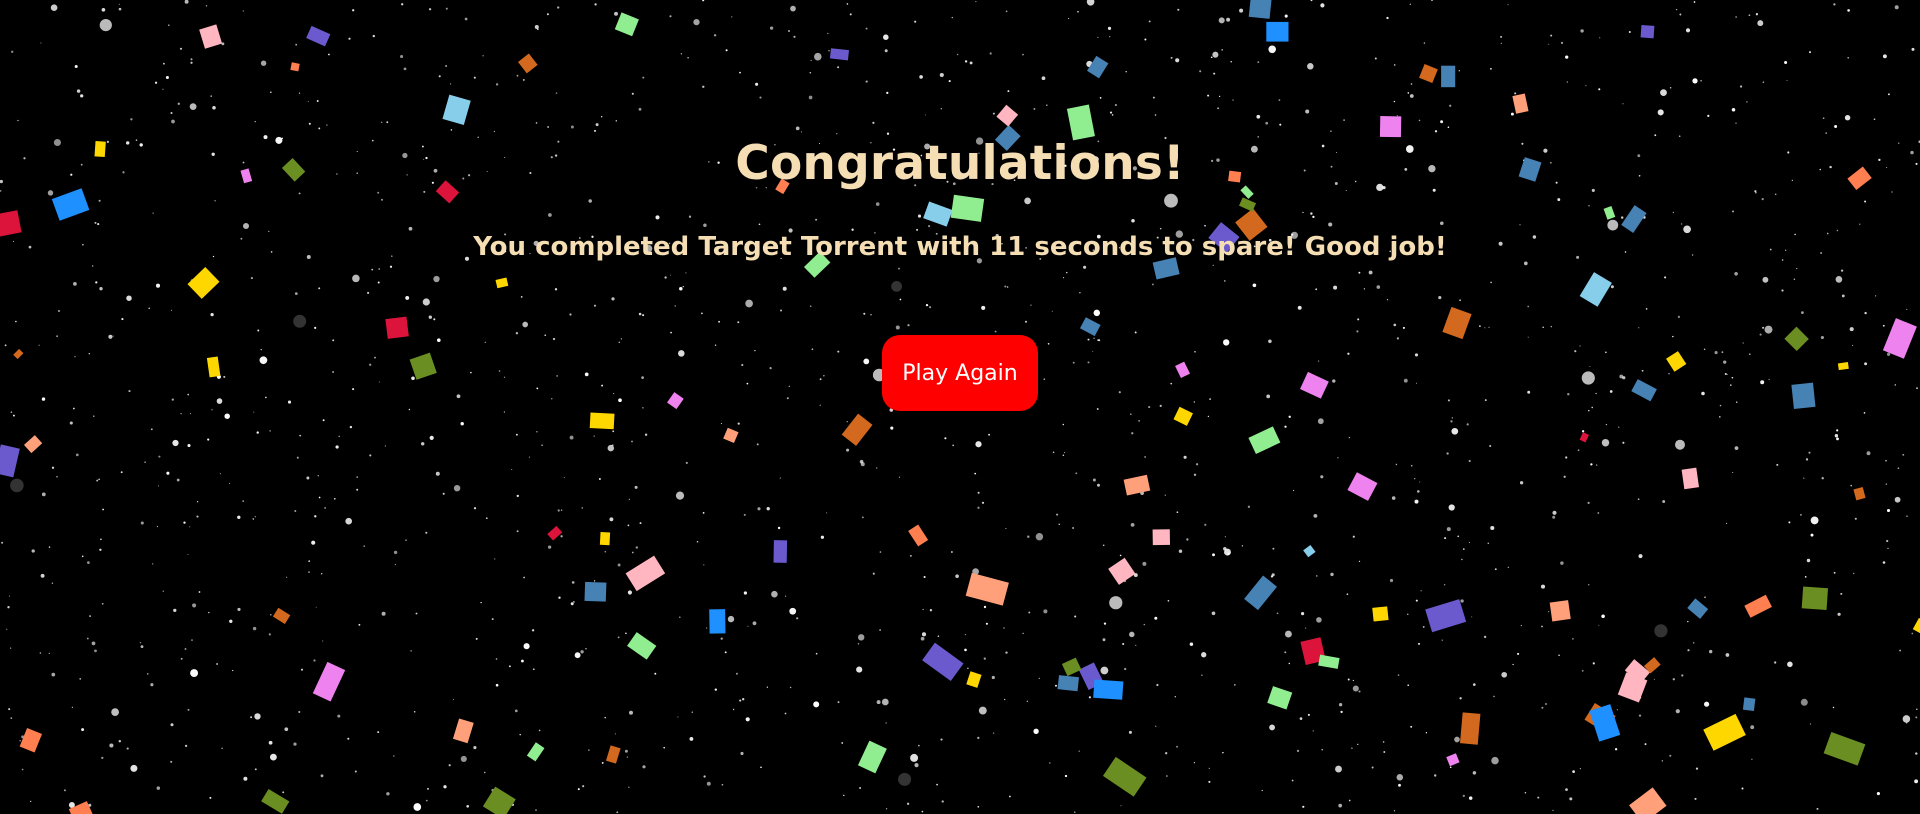 Image resolution: width=1920 pixels, height=814 pixels. I want to click on page-title: Congratulations!, so click(960, 163).